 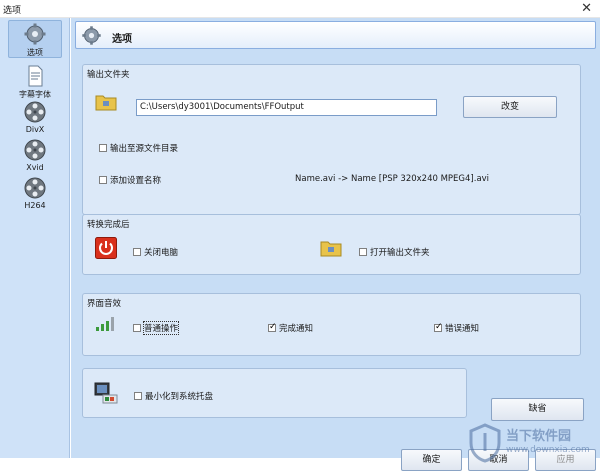 What do you see at coordinates (35, 129) in the screenshot?
I see `sidebar-item-label: DivX` at bounding box center [35, 129].